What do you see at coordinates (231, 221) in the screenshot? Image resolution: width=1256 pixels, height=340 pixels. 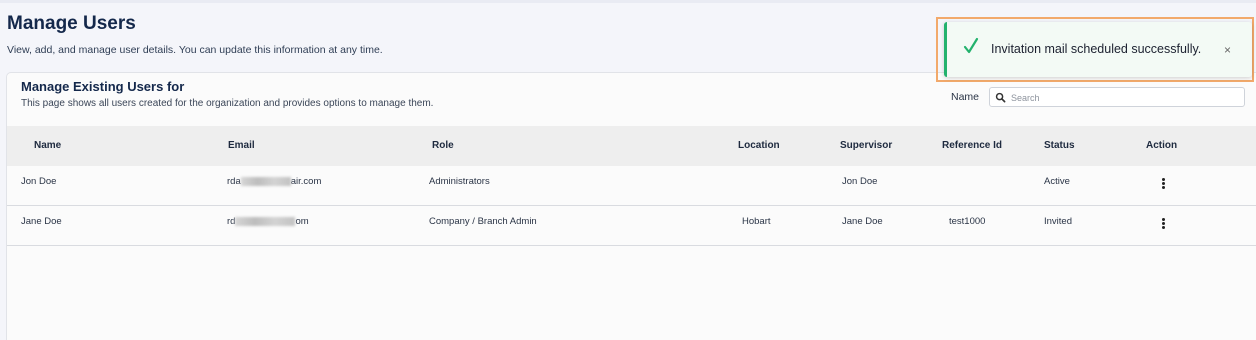 I see `email-prefix: rd` at bounding box center [231, 221].